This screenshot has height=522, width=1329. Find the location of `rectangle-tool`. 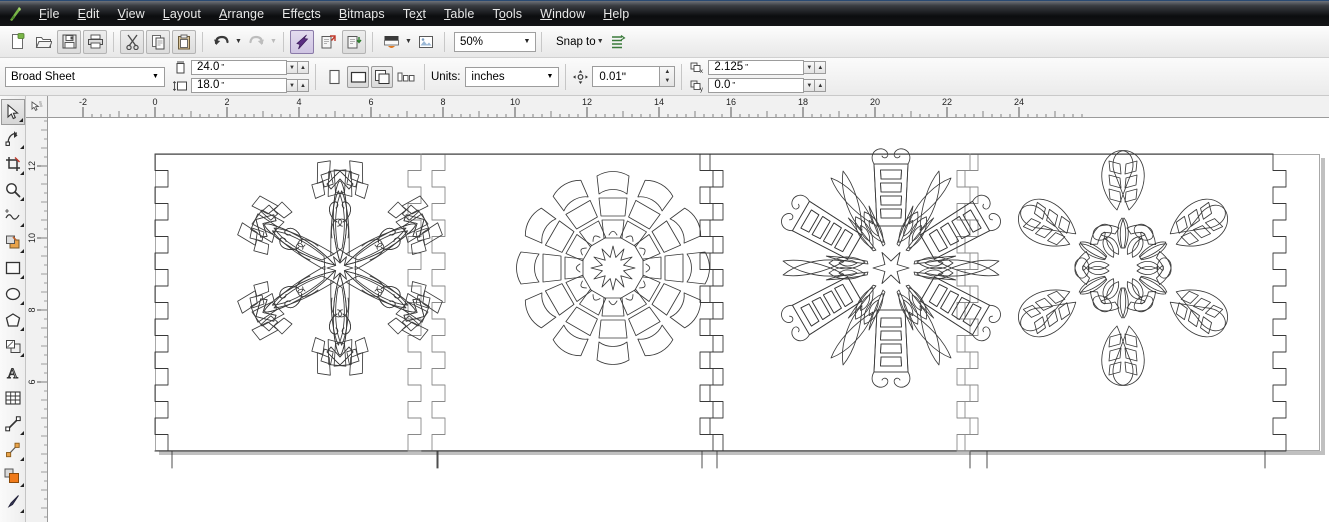

rectangle-tool is located at coordinates (13, 268).